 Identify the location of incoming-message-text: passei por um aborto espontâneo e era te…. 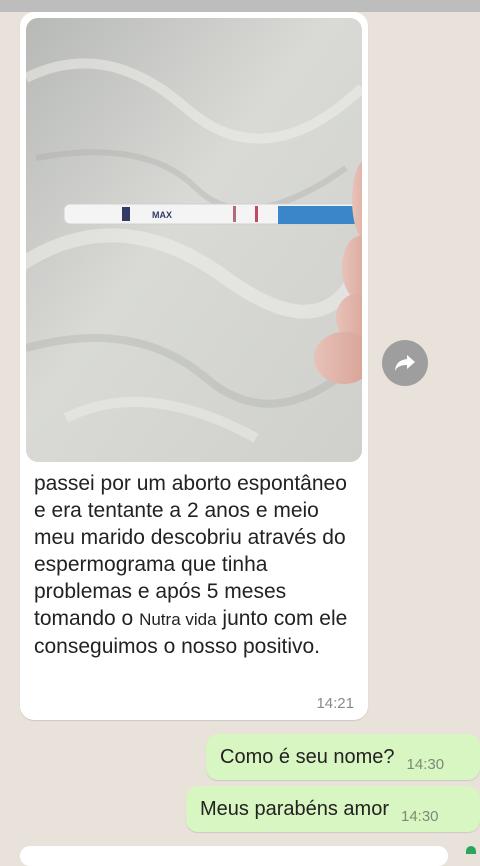
(196, 565).